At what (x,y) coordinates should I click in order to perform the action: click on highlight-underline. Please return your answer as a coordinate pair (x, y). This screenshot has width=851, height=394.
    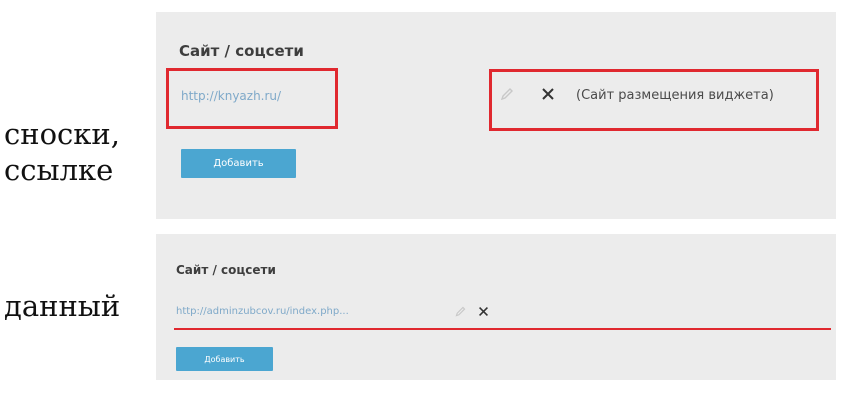
    Looking at the image, I should click on (502, 329).